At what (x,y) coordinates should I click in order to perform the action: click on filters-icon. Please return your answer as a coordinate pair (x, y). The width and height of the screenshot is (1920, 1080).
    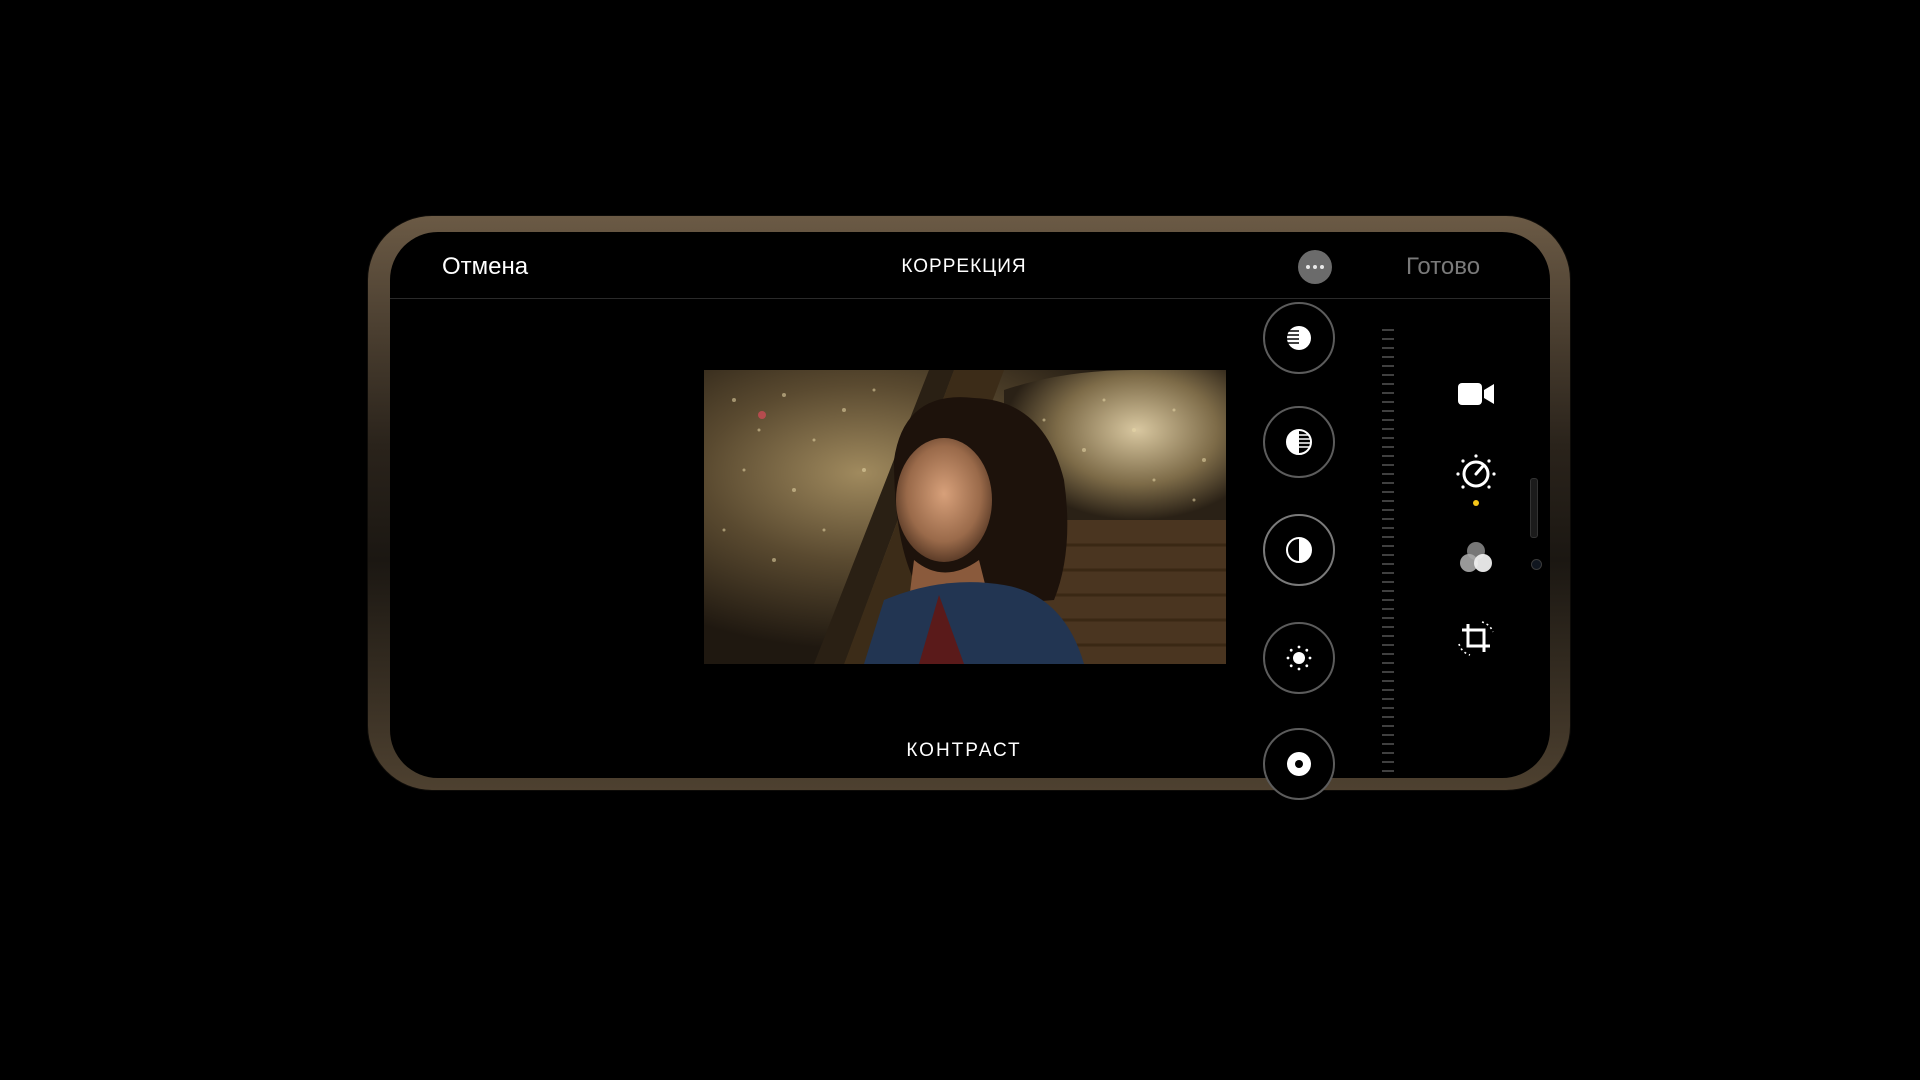
    Looking at the image, I should click on (1476, 557).